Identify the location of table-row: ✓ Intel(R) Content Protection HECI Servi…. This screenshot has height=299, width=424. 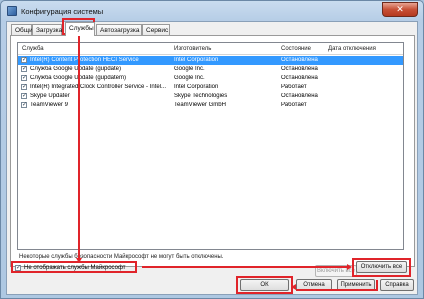
(210, 60).